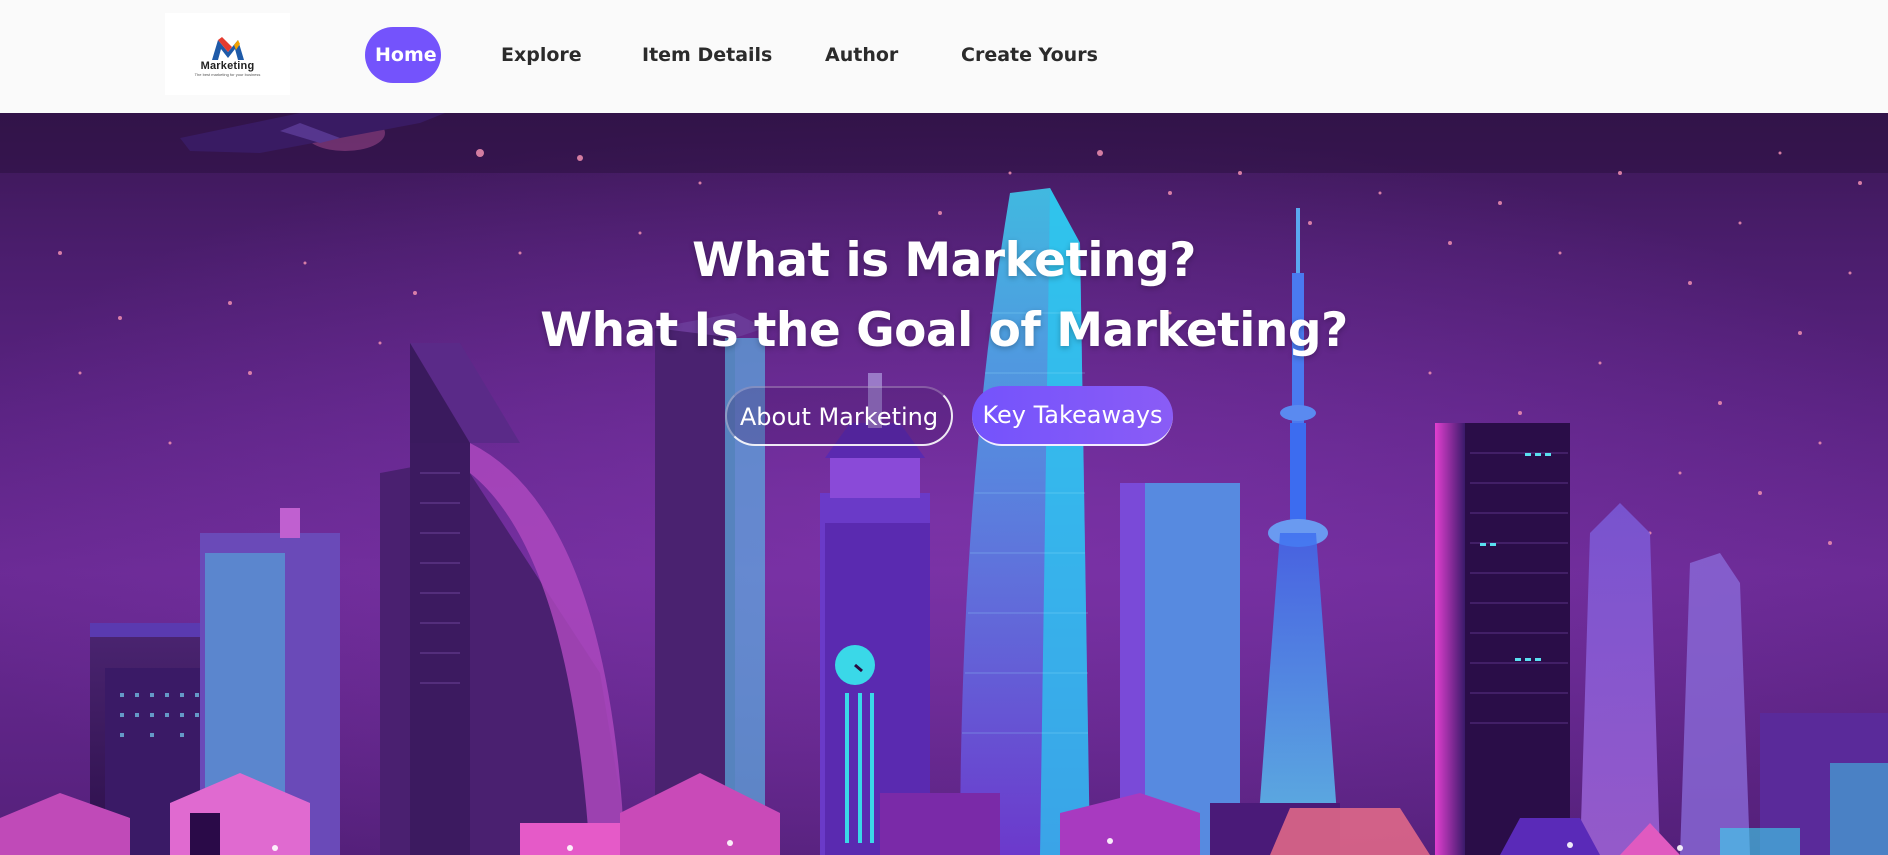  Describe the element at coordinates (227, 48) in the screenshot. I see `logo-m-icon` at that location.